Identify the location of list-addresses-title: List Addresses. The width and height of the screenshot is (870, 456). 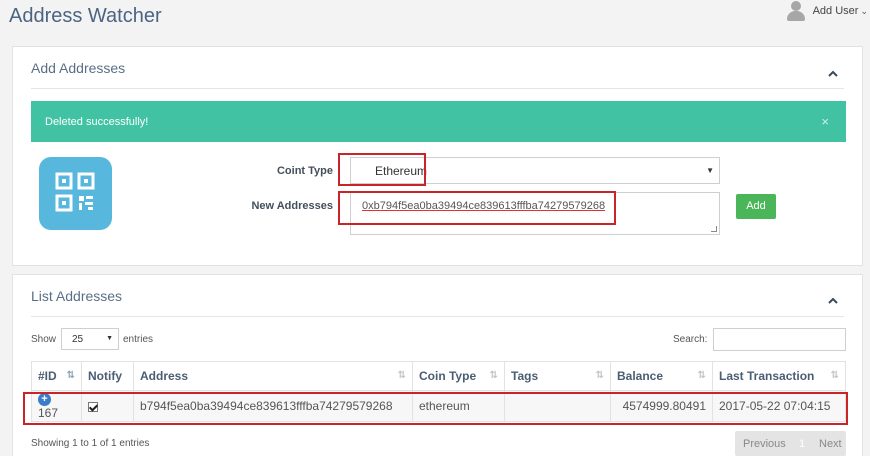
(77, 296).